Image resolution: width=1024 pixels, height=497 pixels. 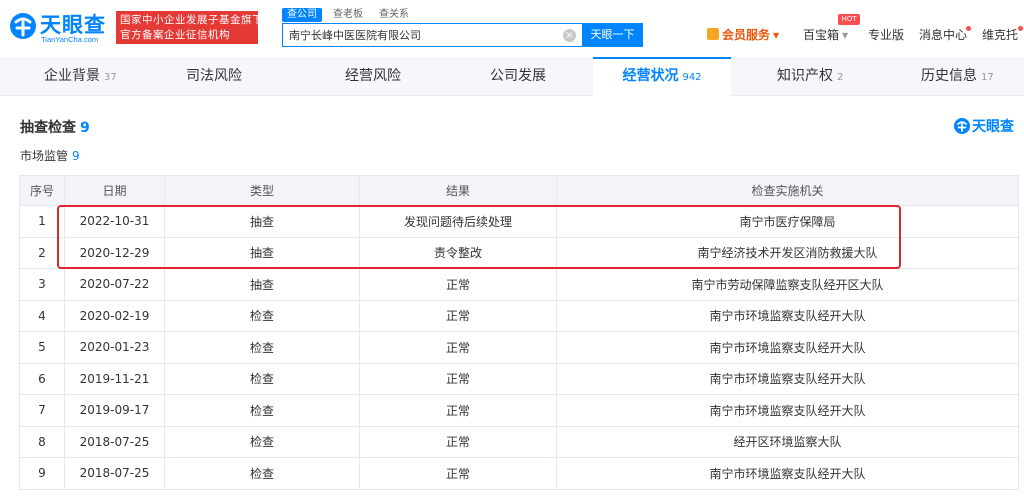 What do you see at coordinates (114, 190) in the screenshot?
I see `column-header-date: 日期` at bounding box center [114, 190].